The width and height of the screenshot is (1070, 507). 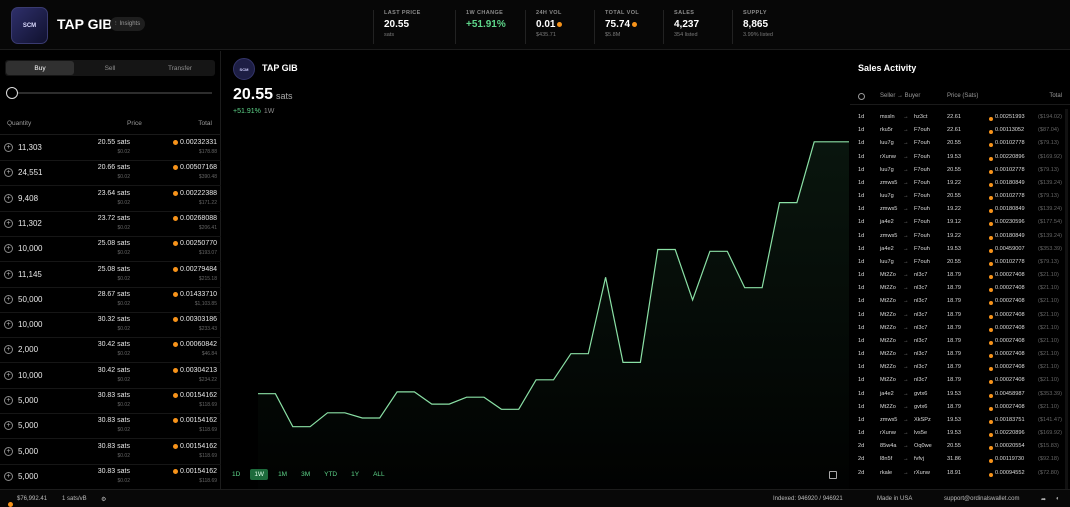 I want to click on insights-button: ⫶ Insights, so click(x=128, y=24).